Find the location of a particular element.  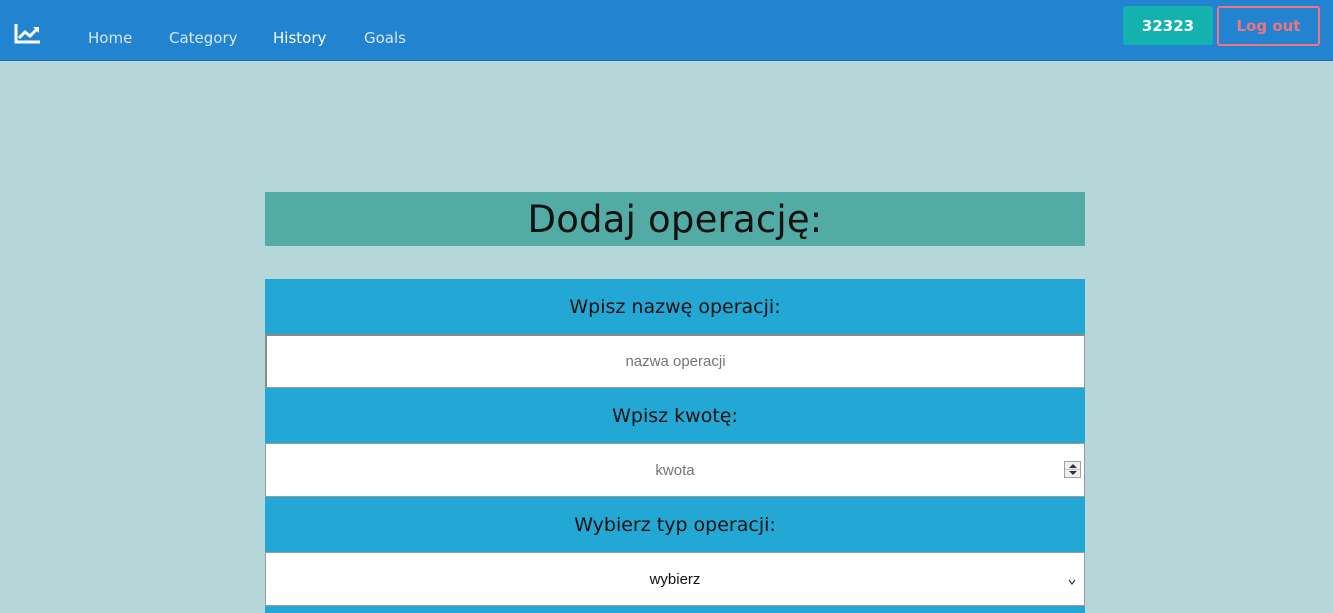

stepper-divider is located at coordinates (1072, 469).